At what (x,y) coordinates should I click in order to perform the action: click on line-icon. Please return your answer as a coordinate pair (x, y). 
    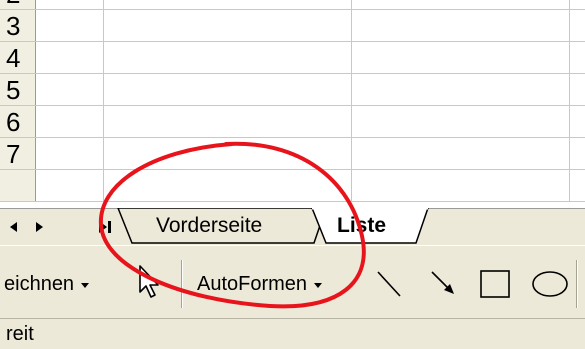
    Looking at the image, I should click on (389, 284).